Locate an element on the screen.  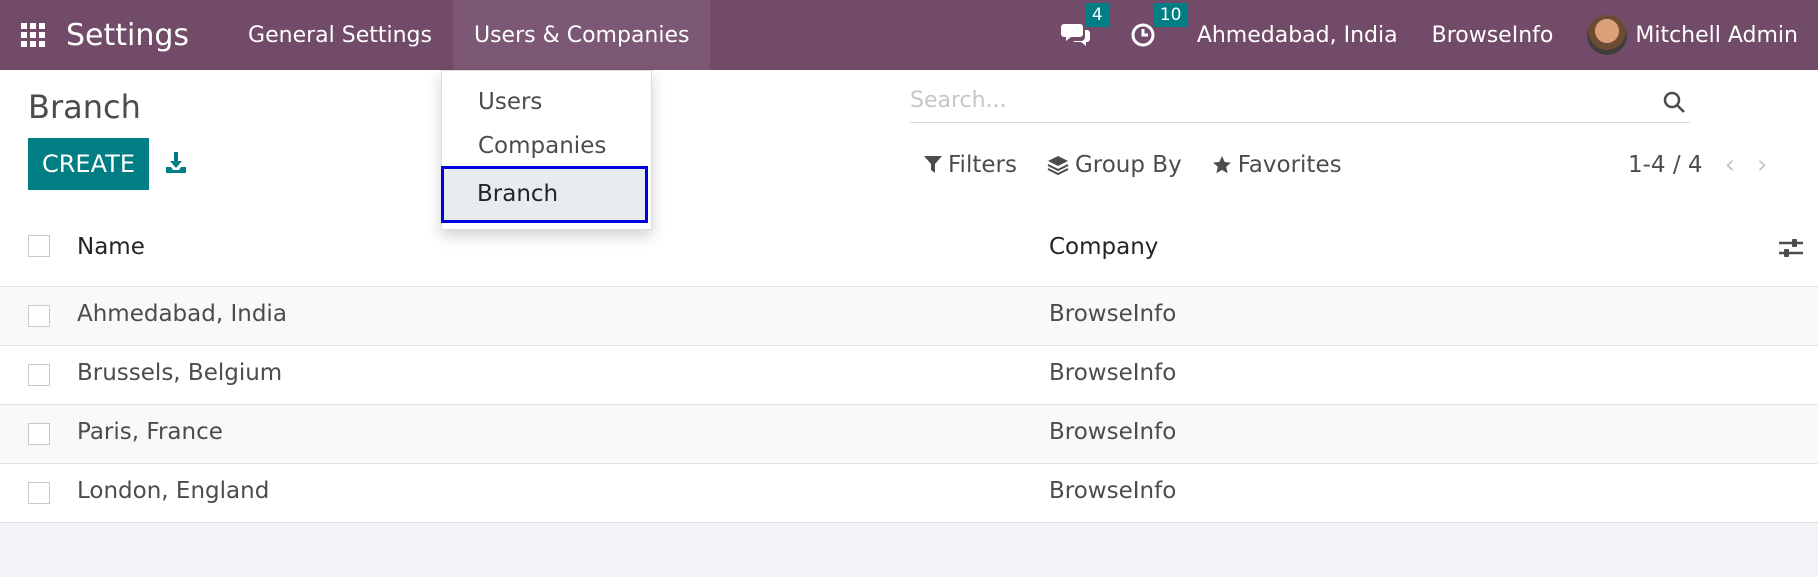
cell-name: London, England is located at coordinates (173, 491).